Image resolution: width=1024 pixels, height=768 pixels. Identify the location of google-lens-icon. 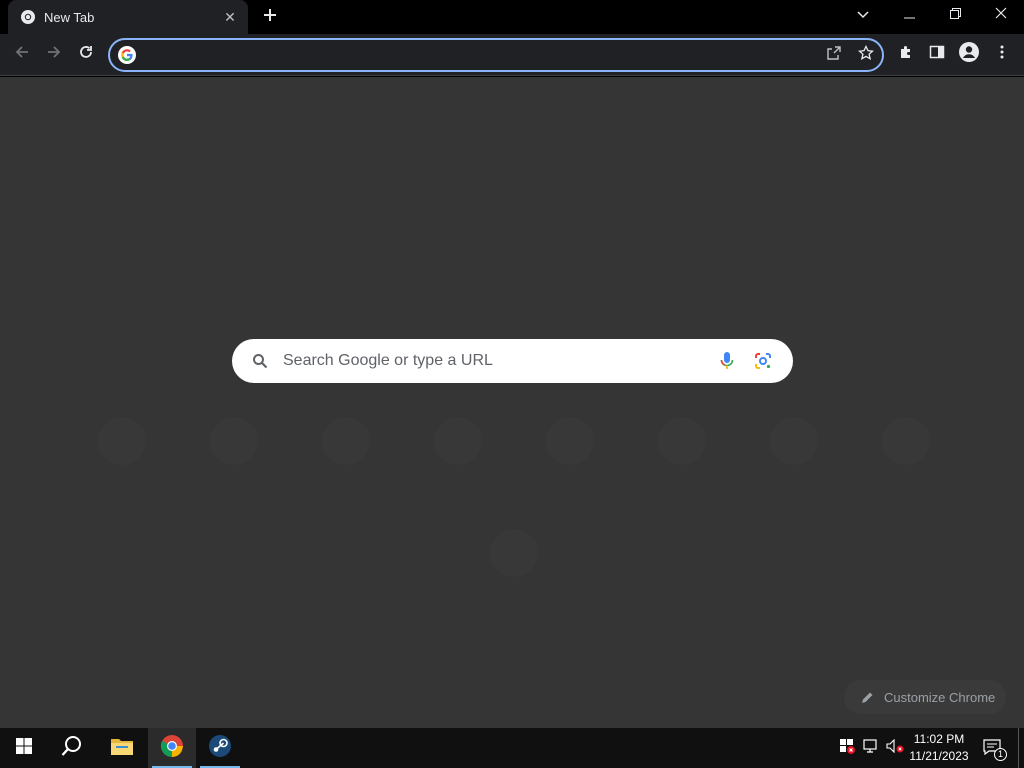
(763, 361).